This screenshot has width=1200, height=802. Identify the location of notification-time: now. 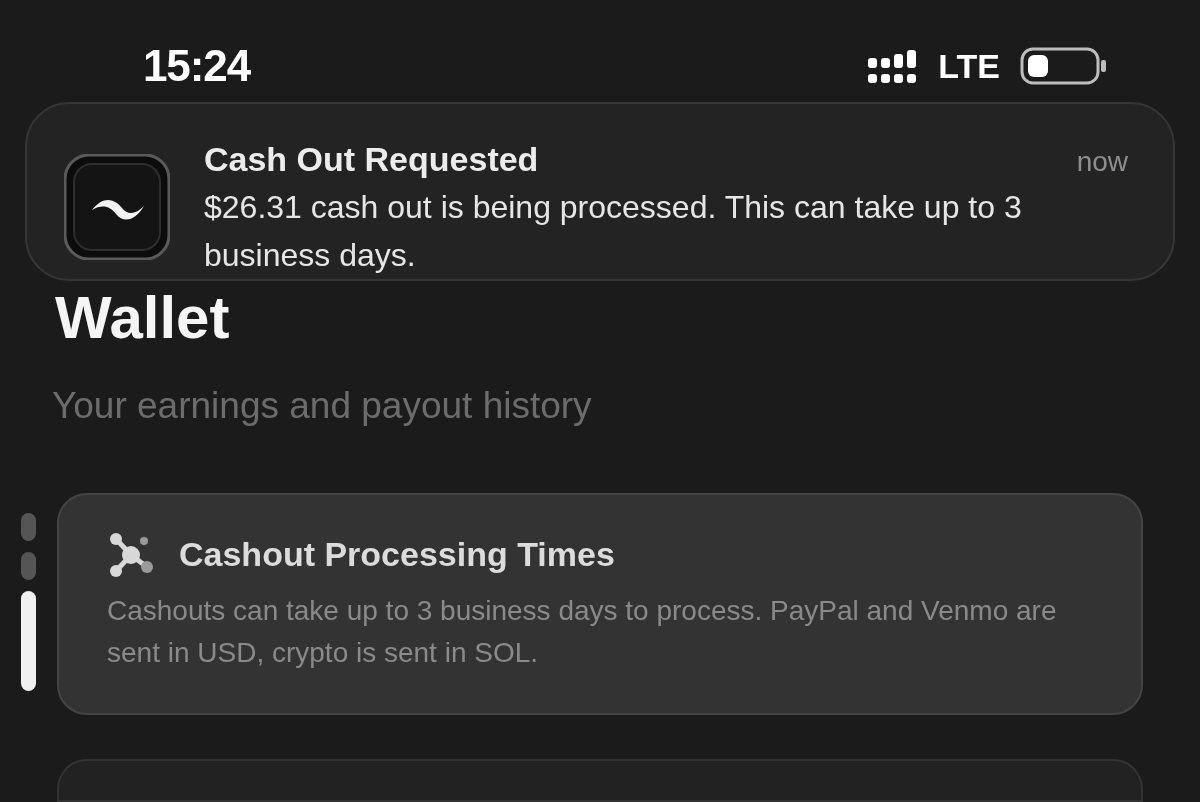
(1102, 162).